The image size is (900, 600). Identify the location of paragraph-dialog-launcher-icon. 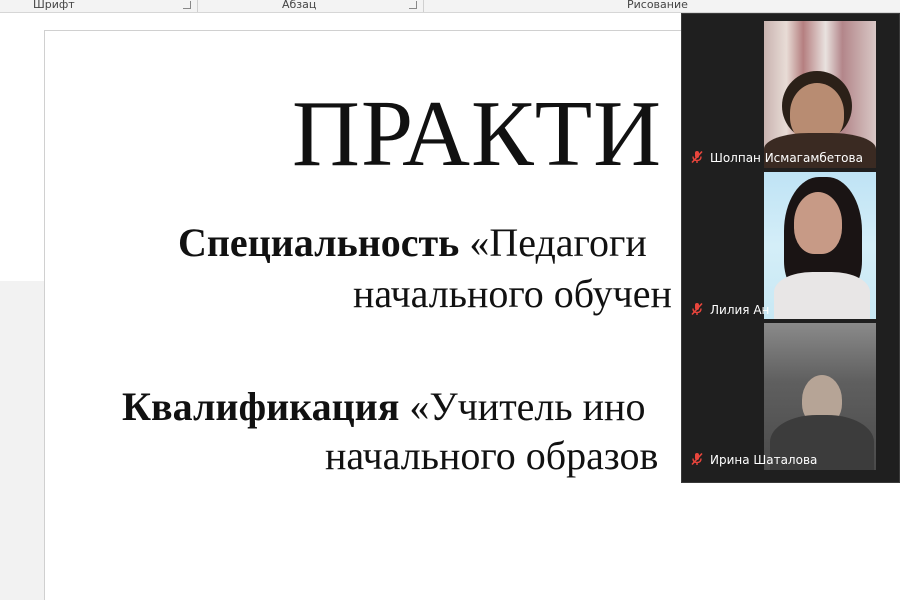
(413, 5).